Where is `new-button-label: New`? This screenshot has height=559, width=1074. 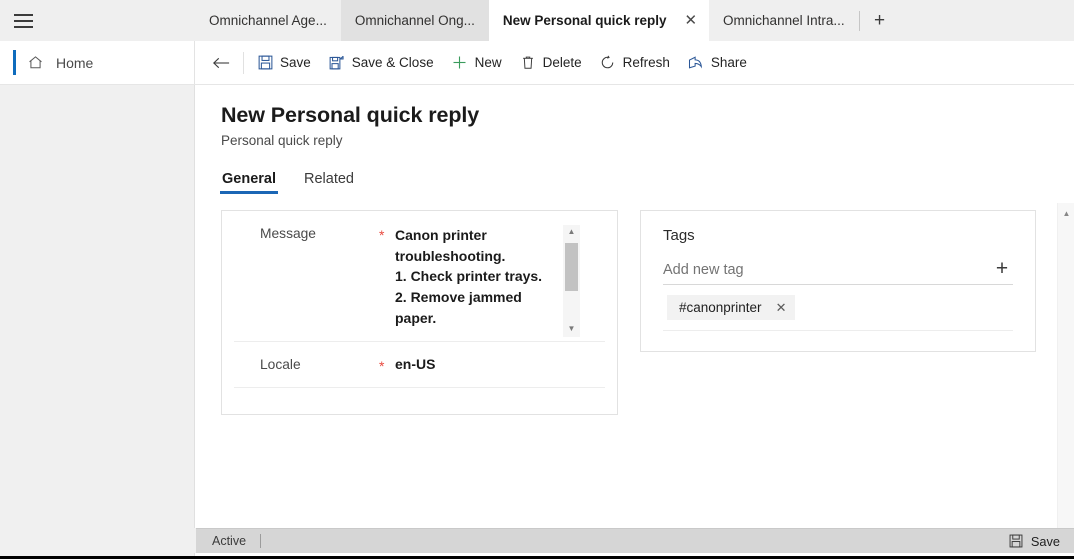 new-button-label: New is located at coordinates (488, 62).